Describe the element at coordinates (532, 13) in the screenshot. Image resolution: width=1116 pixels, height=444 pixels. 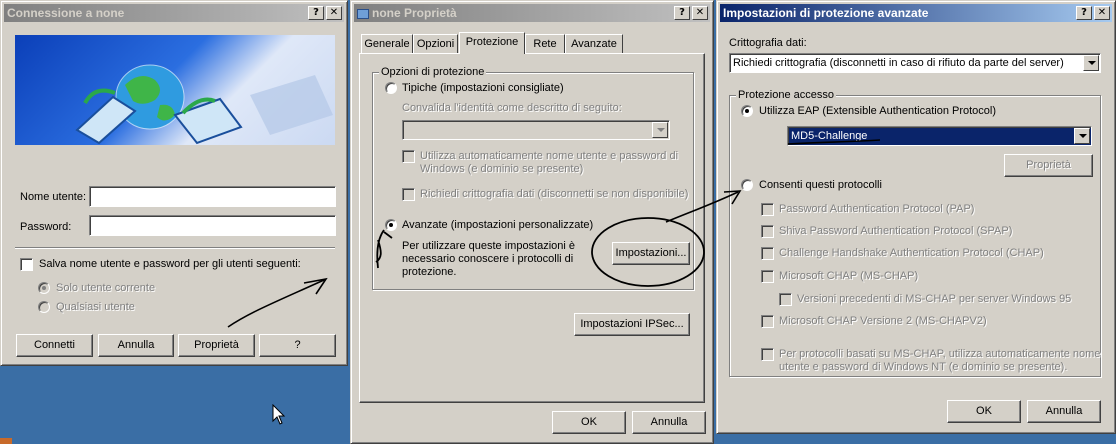
I see `properties-dialog-titlebar: none Proprietà ? ✕` at that location.